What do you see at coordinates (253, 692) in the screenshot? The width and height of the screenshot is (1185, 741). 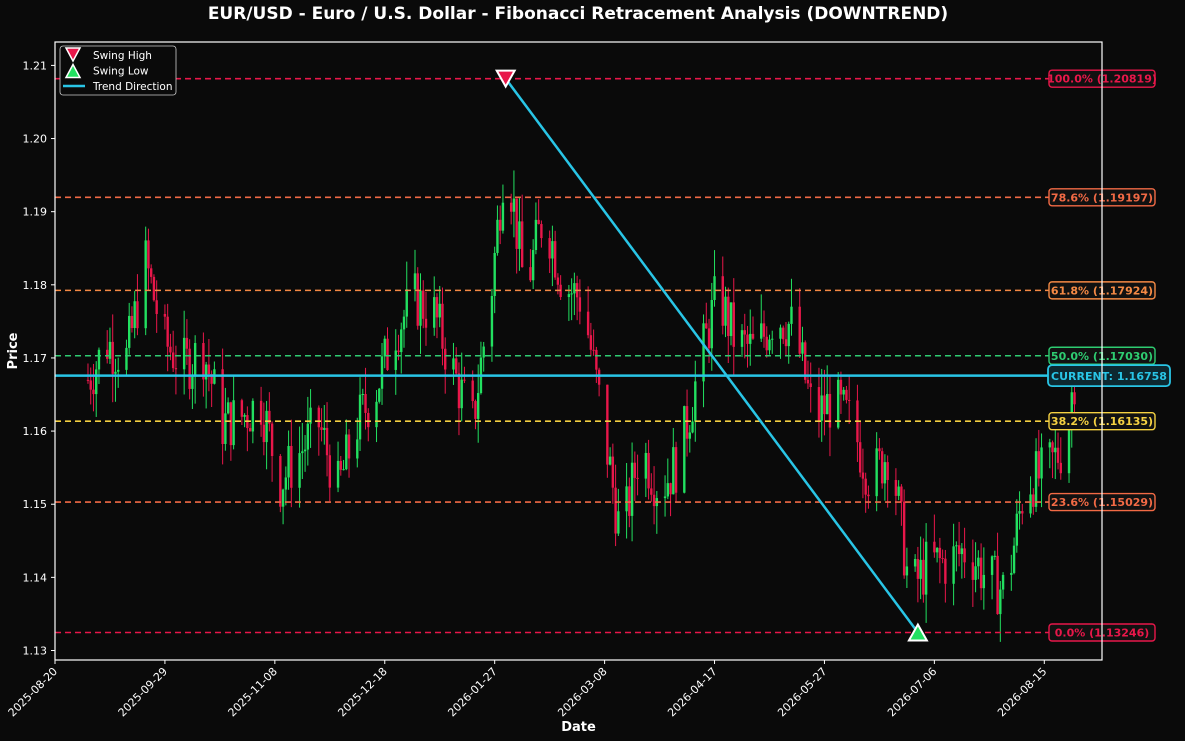 I see `x-tick-label: 2025-11-08` at bounding box center [253, 692].